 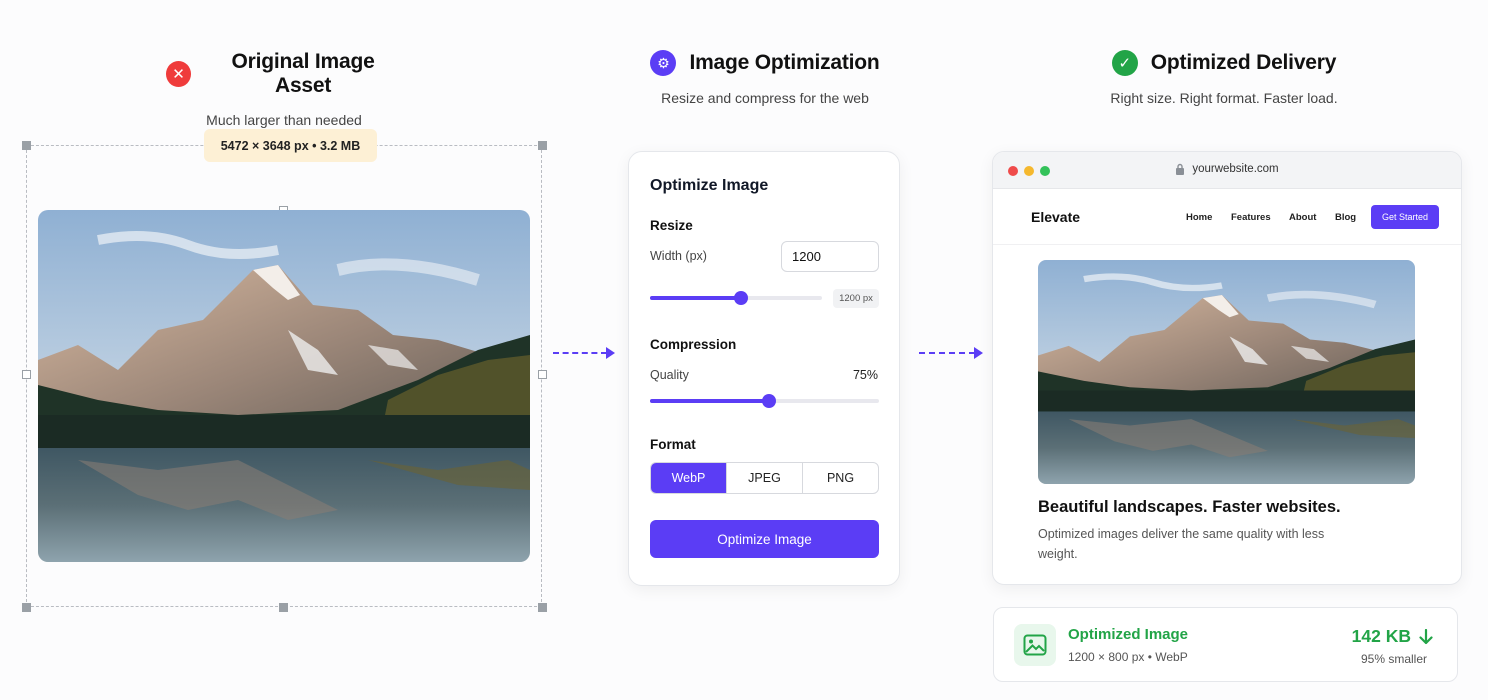 I want to click on optimization-subtitle: Resize and compress for the web, so click(x=765, y=98).